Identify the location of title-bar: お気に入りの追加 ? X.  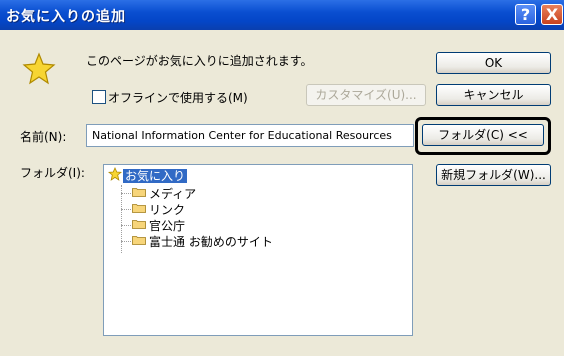
(282, 15).